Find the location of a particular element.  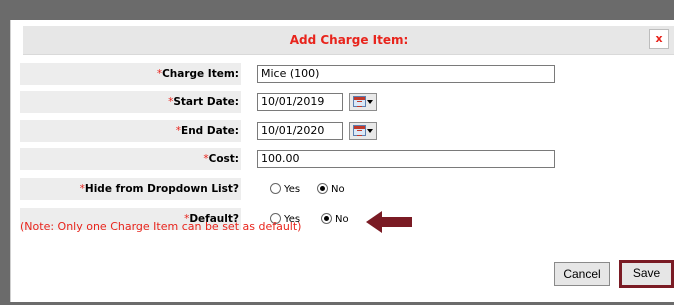

charge-item-input: Mice (100) is located at coordinates (406, 74).